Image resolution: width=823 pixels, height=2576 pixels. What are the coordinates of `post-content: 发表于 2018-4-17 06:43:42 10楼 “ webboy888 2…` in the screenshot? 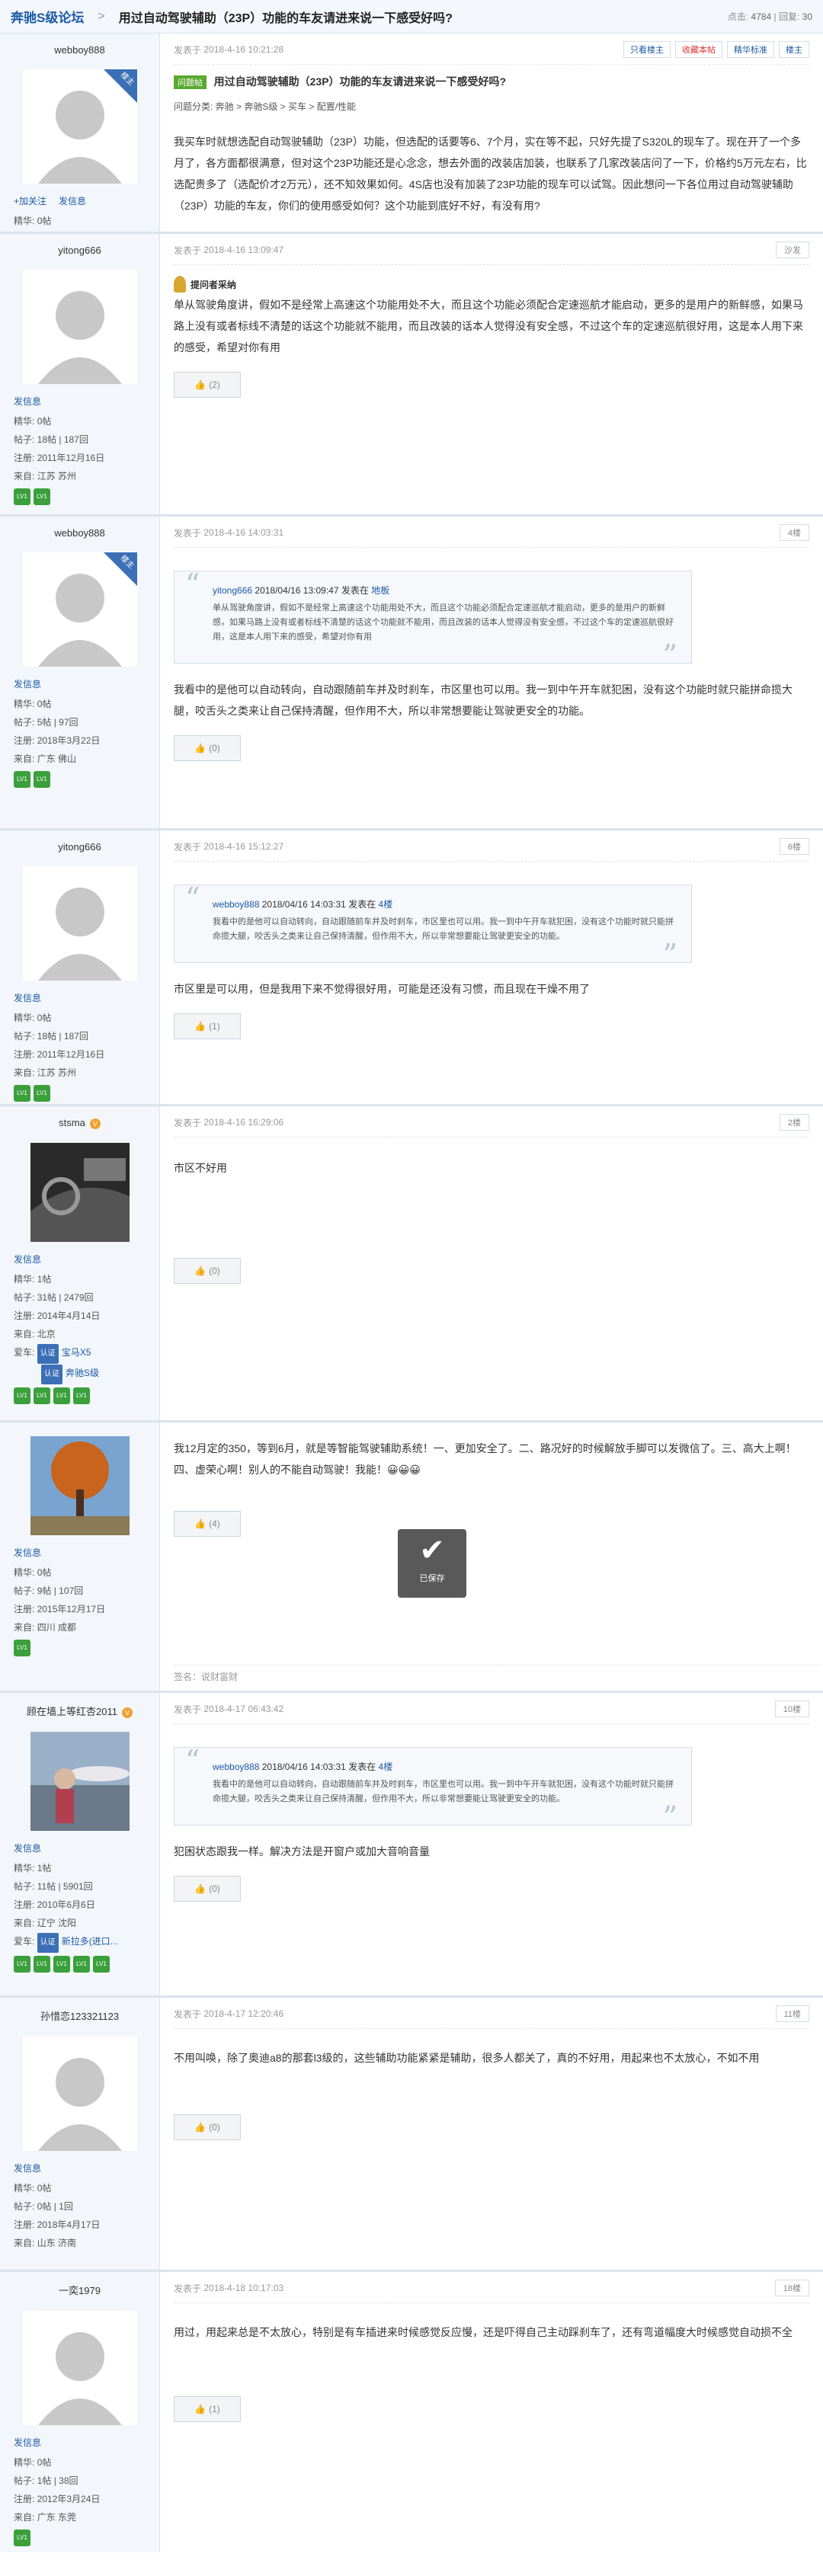 It's located at (492, 1844).